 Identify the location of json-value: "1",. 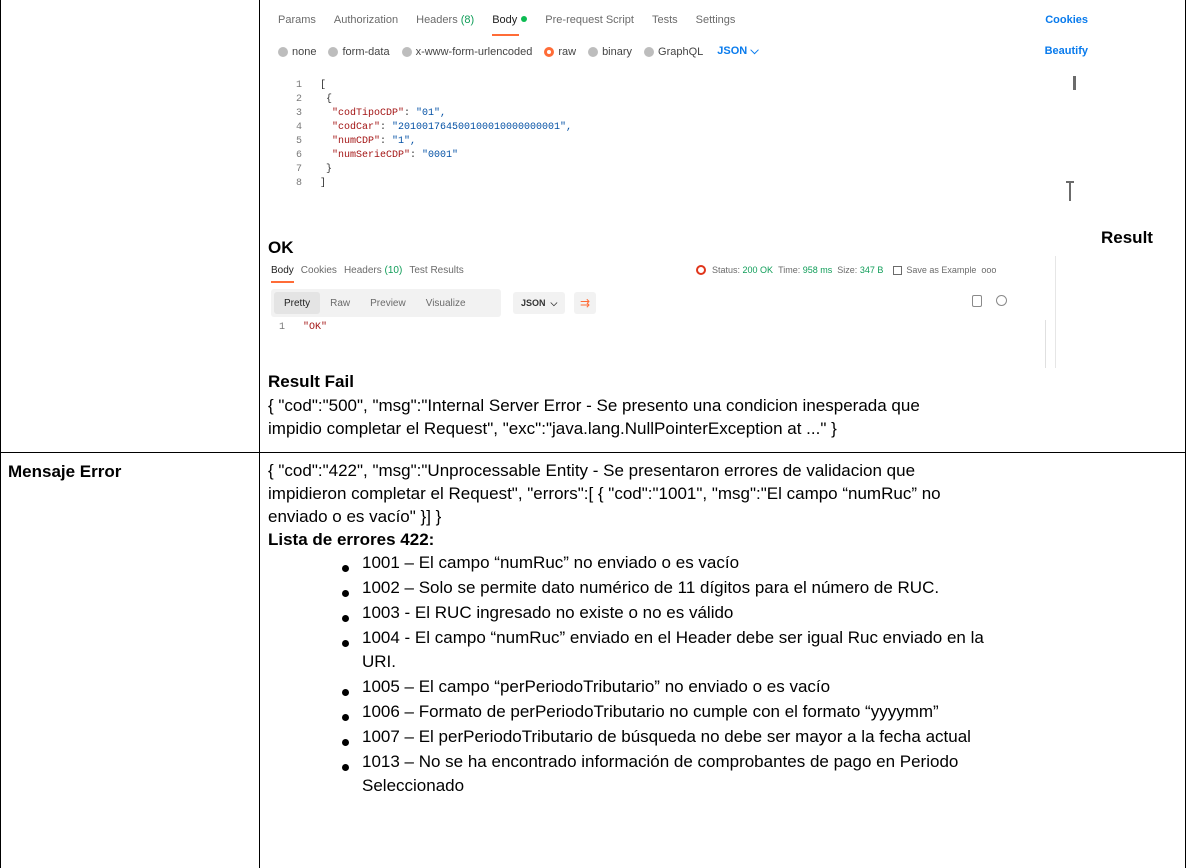
(404, 141).